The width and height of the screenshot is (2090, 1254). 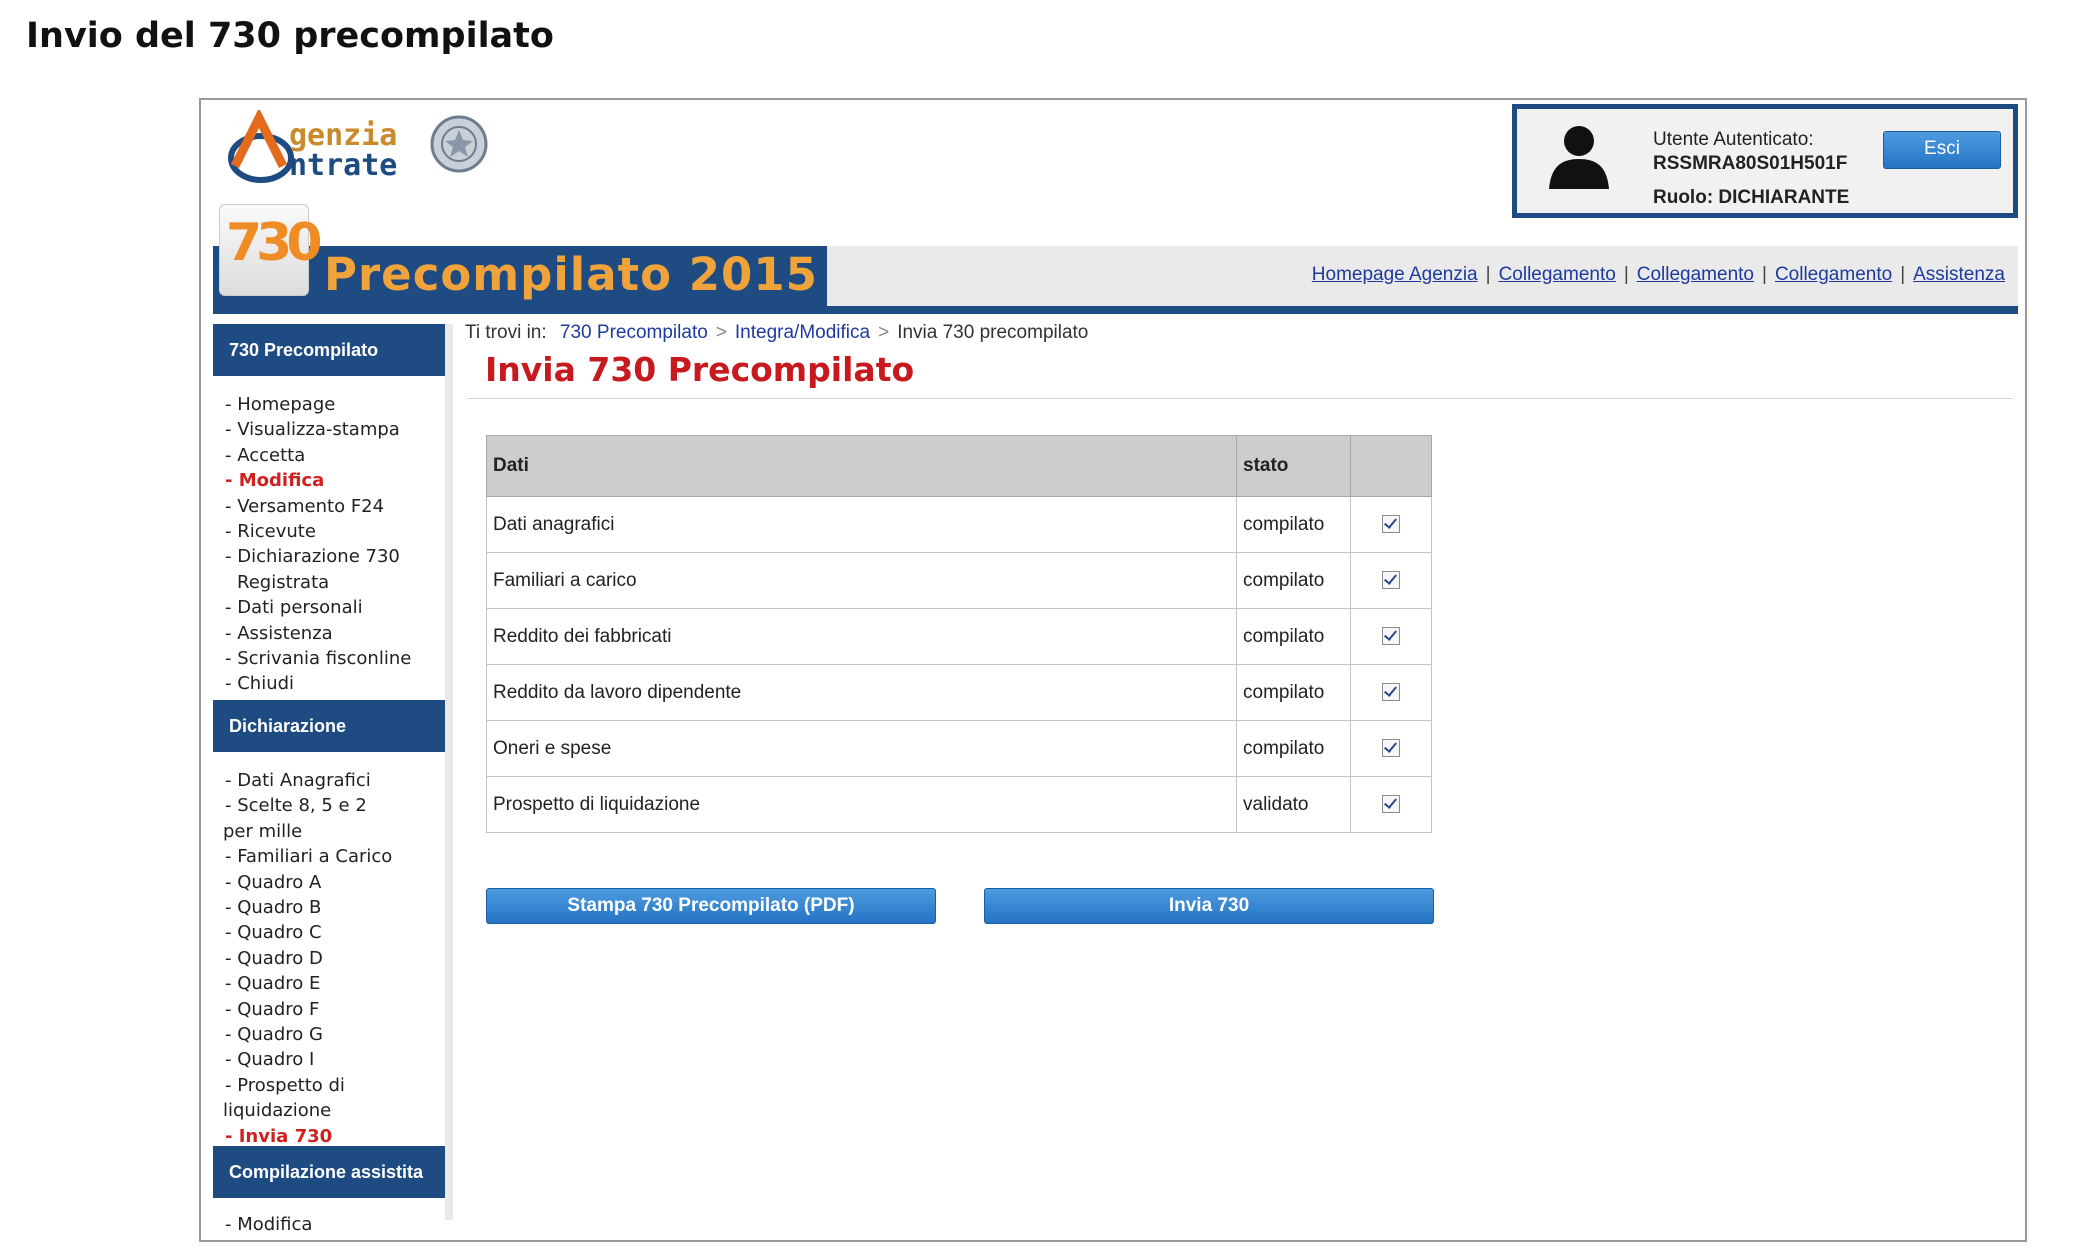 What do you see at coordinates (318, 480) in the screenshot?
I see `sidebar-item-modifica: - Modifica` at bounding box center [318, 480].